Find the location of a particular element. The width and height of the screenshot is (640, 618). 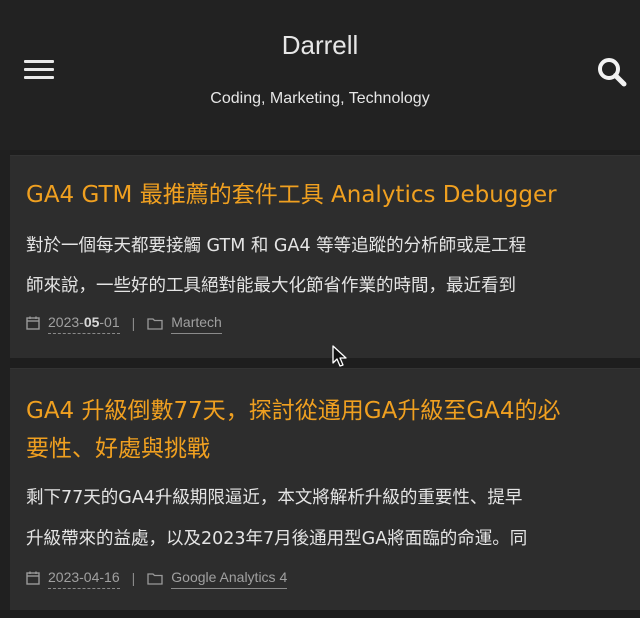

post-date-link: 2023-05-01 is located at coordinates (84, 323).